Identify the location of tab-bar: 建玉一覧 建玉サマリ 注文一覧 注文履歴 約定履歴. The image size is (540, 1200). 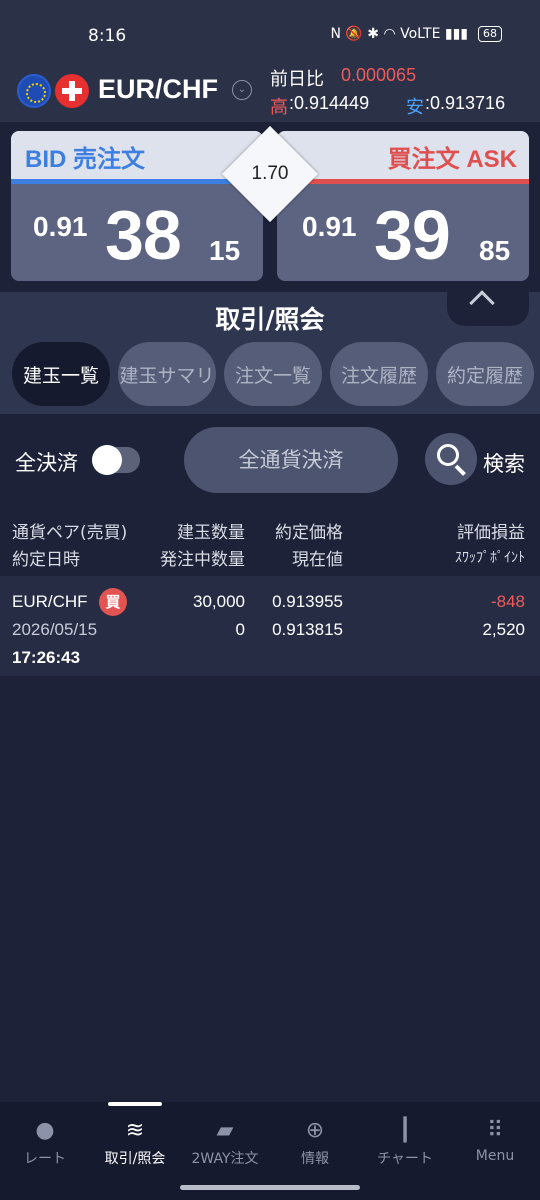
(273, 374).